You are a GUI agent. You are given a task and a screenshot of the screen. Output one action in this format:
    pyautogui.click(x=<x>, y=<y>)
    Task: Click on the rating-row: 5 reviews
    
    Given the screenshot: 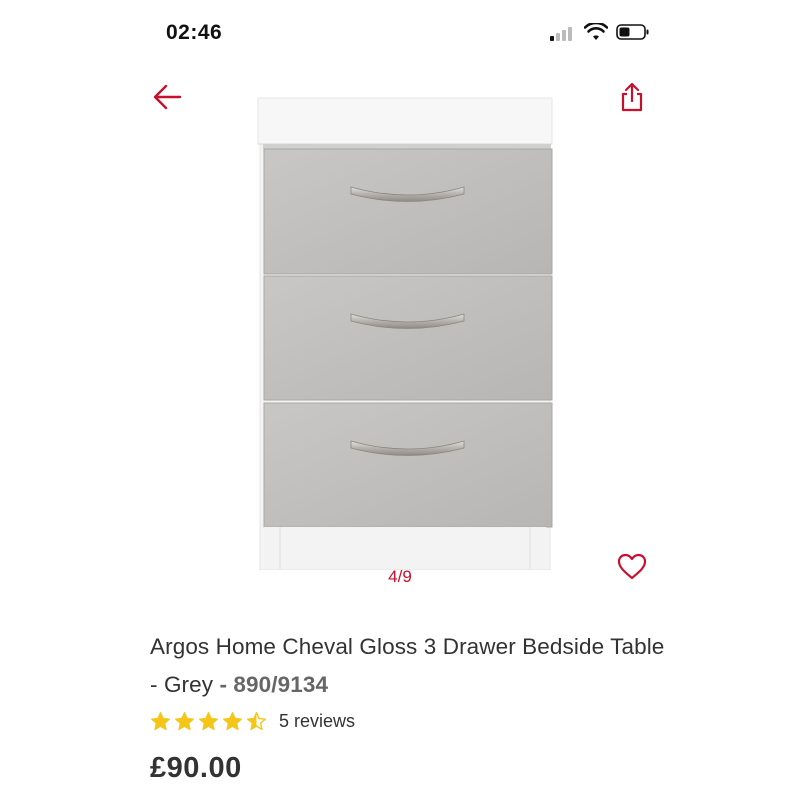 What is the action you would take?
    pyautogui.click(x=252, y=721)
    